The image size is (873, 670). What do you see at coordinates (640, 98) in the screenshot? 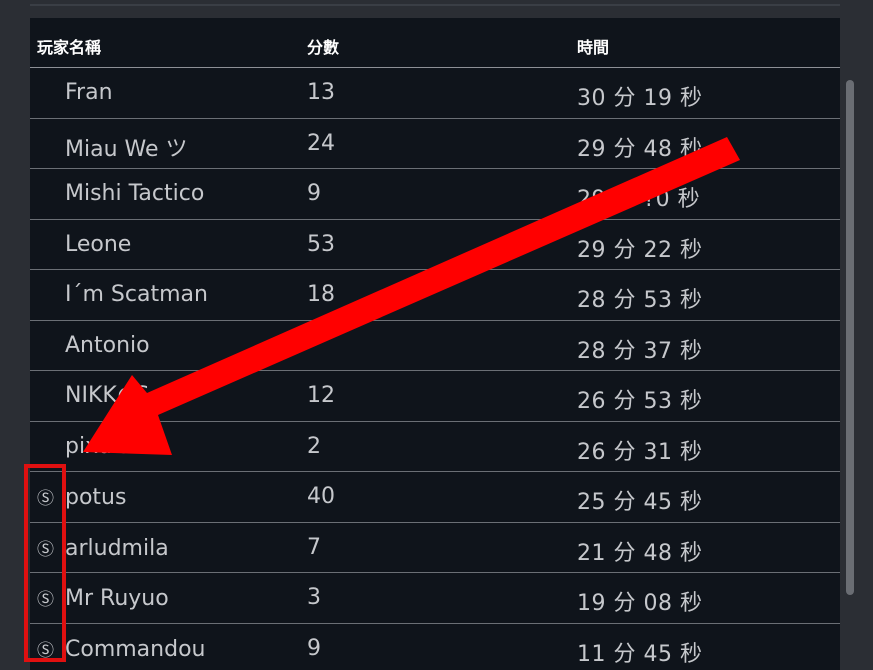
I see `player-time: 30 分 19 秒` at bounding box center [640, 98].